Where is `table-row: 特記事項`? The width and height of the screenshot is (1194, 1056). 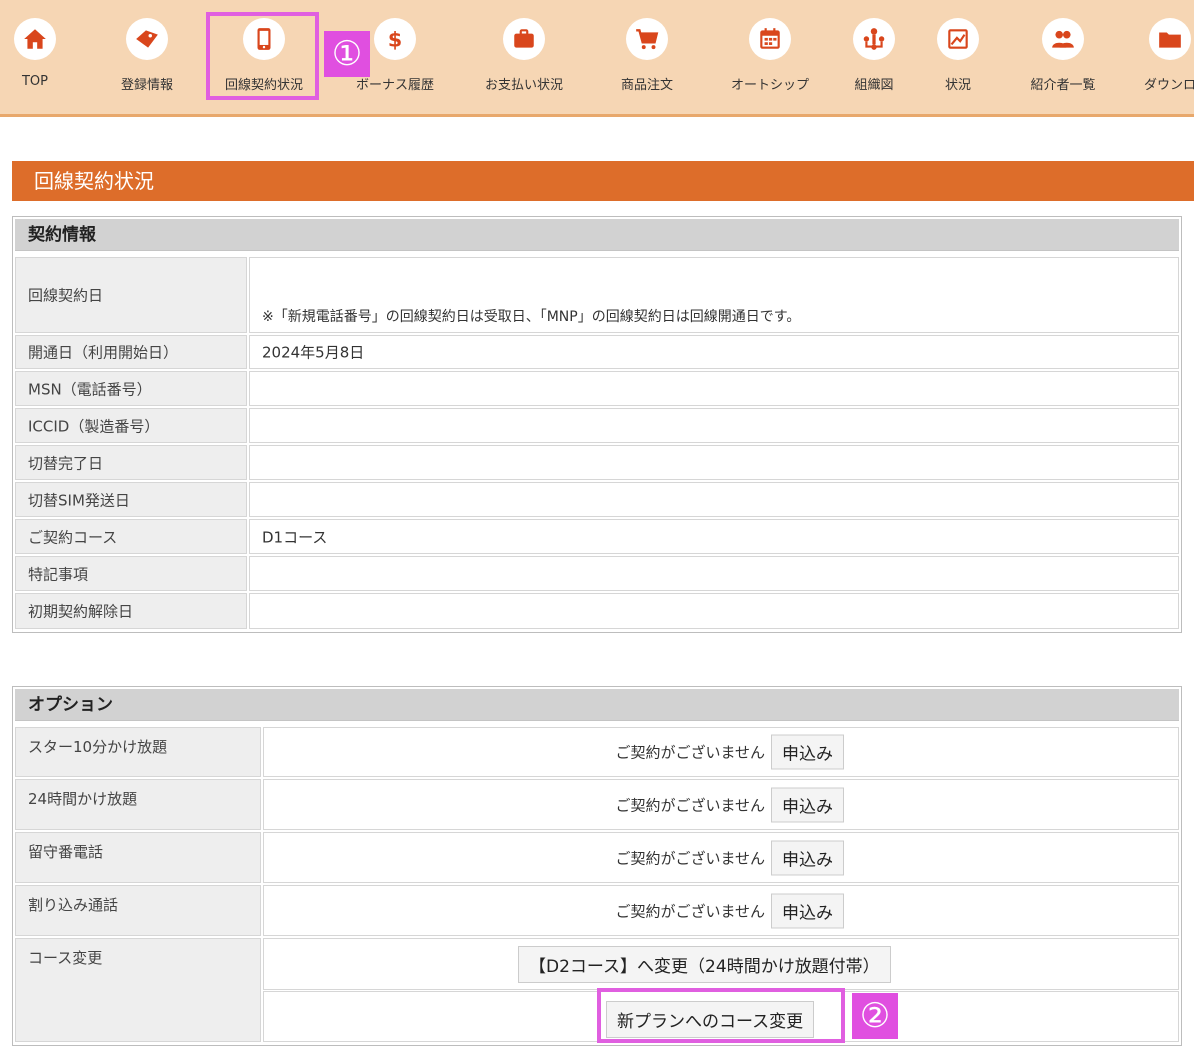 table-row: 特記事項 is located at coordinates (597, 573).